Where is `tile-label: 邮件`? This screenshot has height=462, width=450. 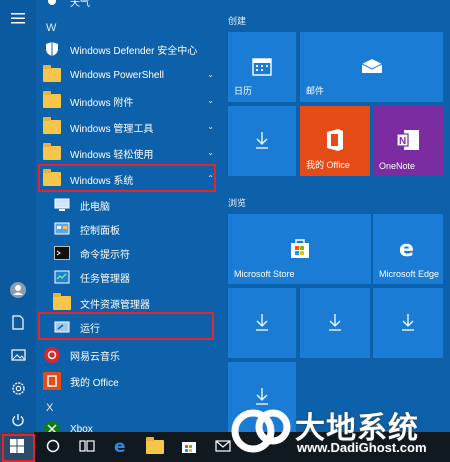
tile-label: 邮件 is located at coordinates (315, 91).